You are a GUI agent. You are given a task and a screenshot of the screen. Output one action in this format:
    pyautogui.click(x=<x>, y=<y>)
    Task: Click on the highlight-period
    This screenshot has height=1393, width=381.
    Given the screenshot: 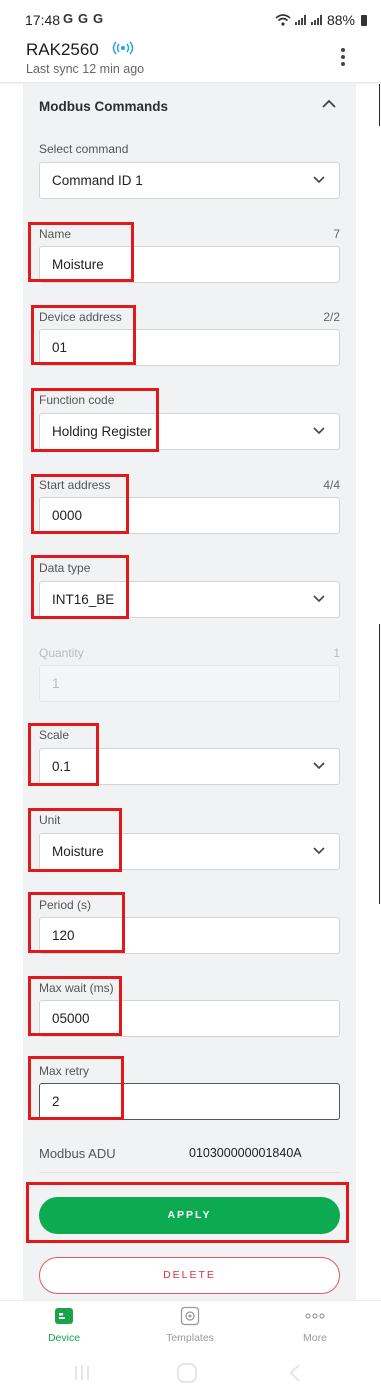 What is the action you would take?
    pyautogui.click(x=76, y=922)
    